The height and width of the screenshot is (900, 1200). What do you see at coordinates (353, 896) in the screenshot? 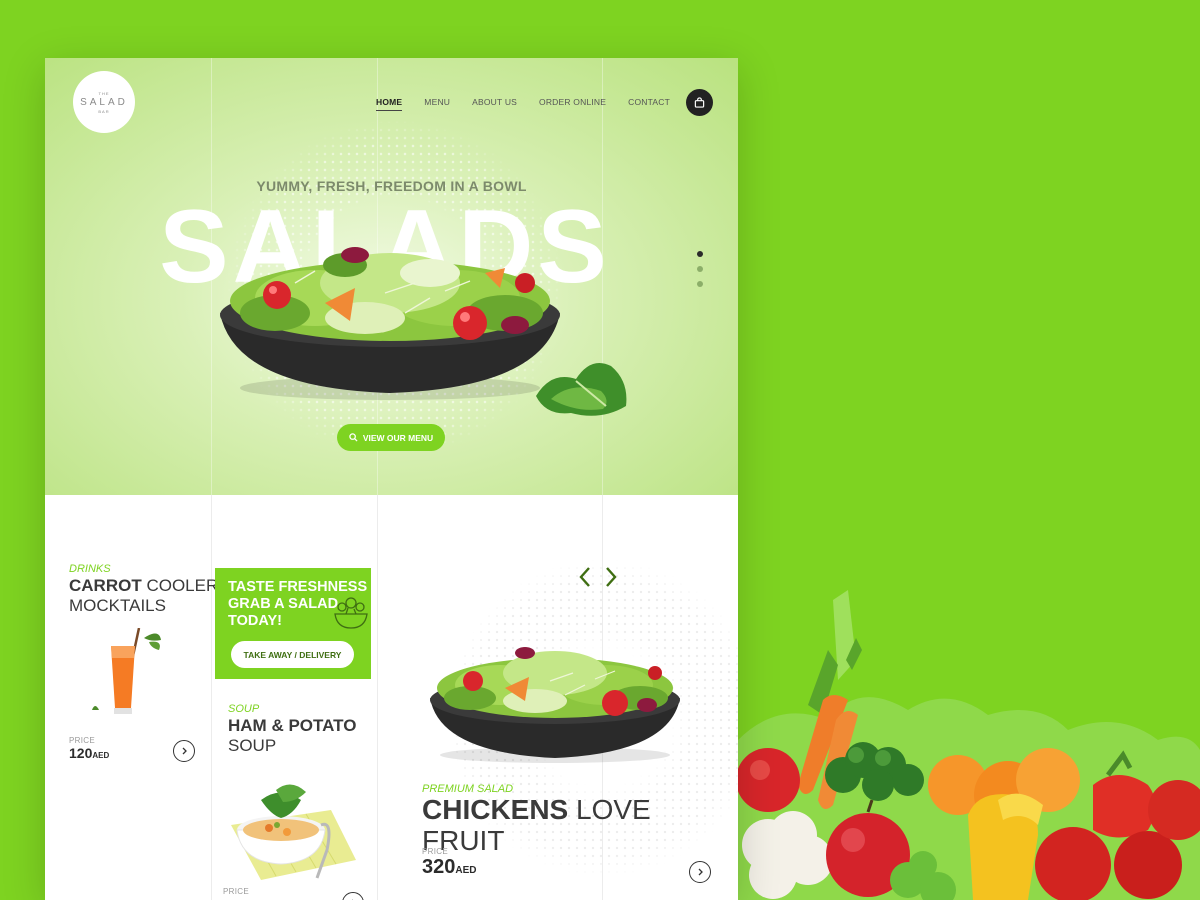
I see `soup-next-button` at bounding box center [353, 896].